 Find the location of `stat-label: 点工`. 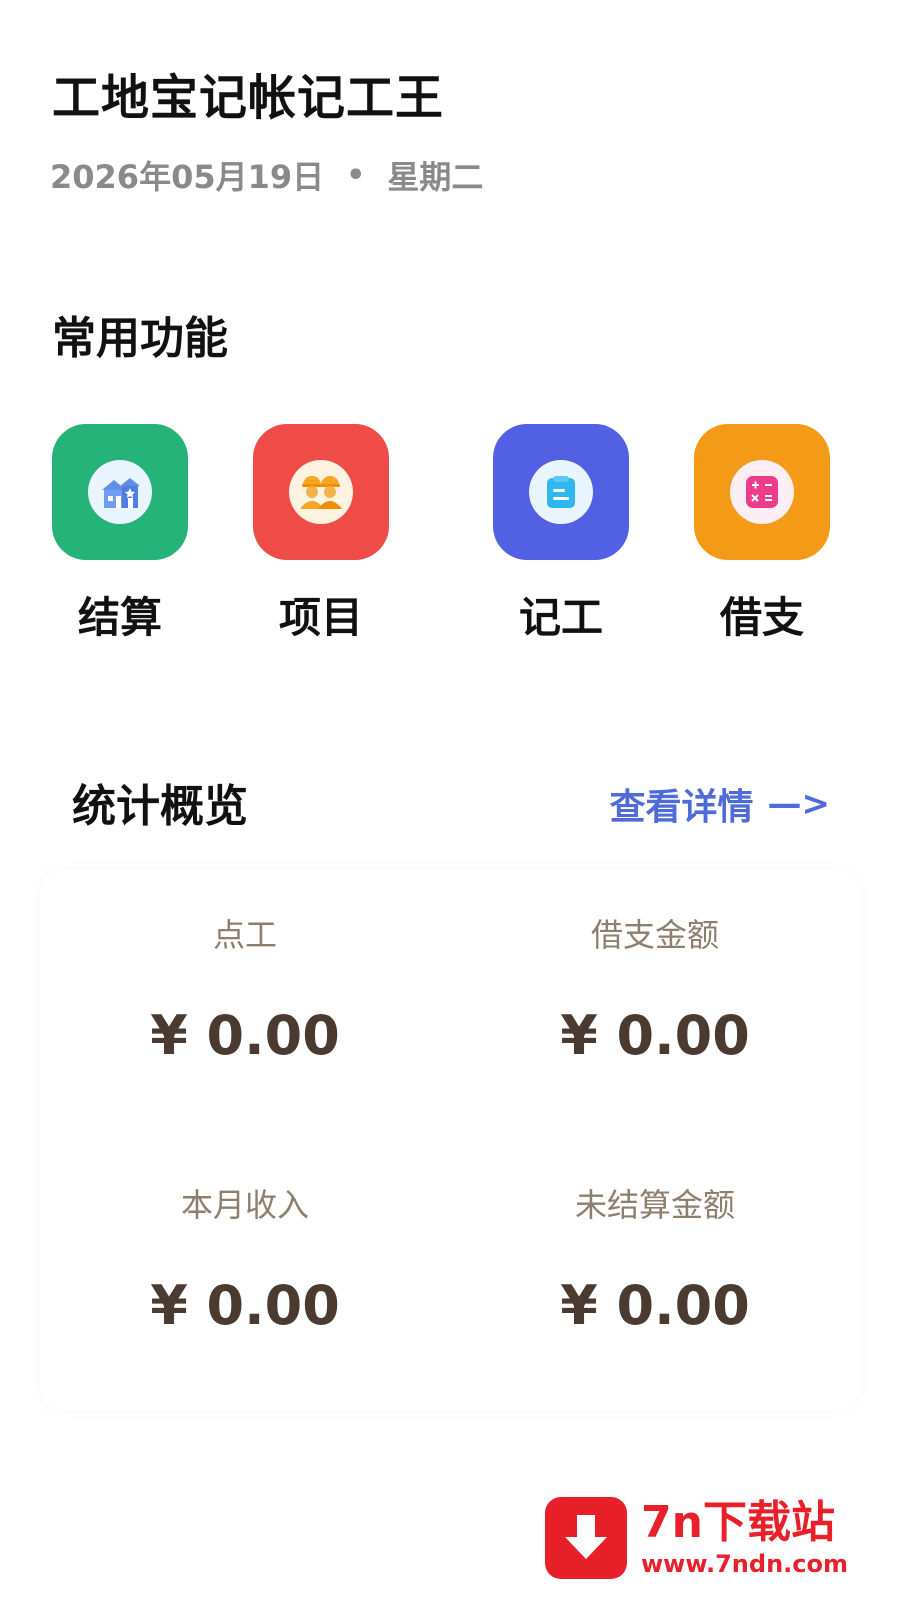

stat-label: 点工 is located at coordinates (244, 935).